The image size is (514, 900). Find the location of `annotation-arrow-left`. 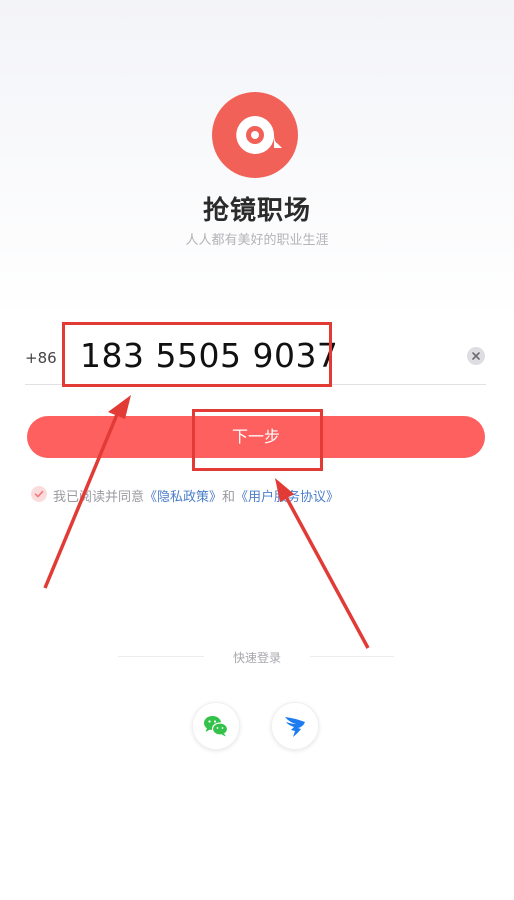

annotation-arrow-left is located at coordinates (81, 500).